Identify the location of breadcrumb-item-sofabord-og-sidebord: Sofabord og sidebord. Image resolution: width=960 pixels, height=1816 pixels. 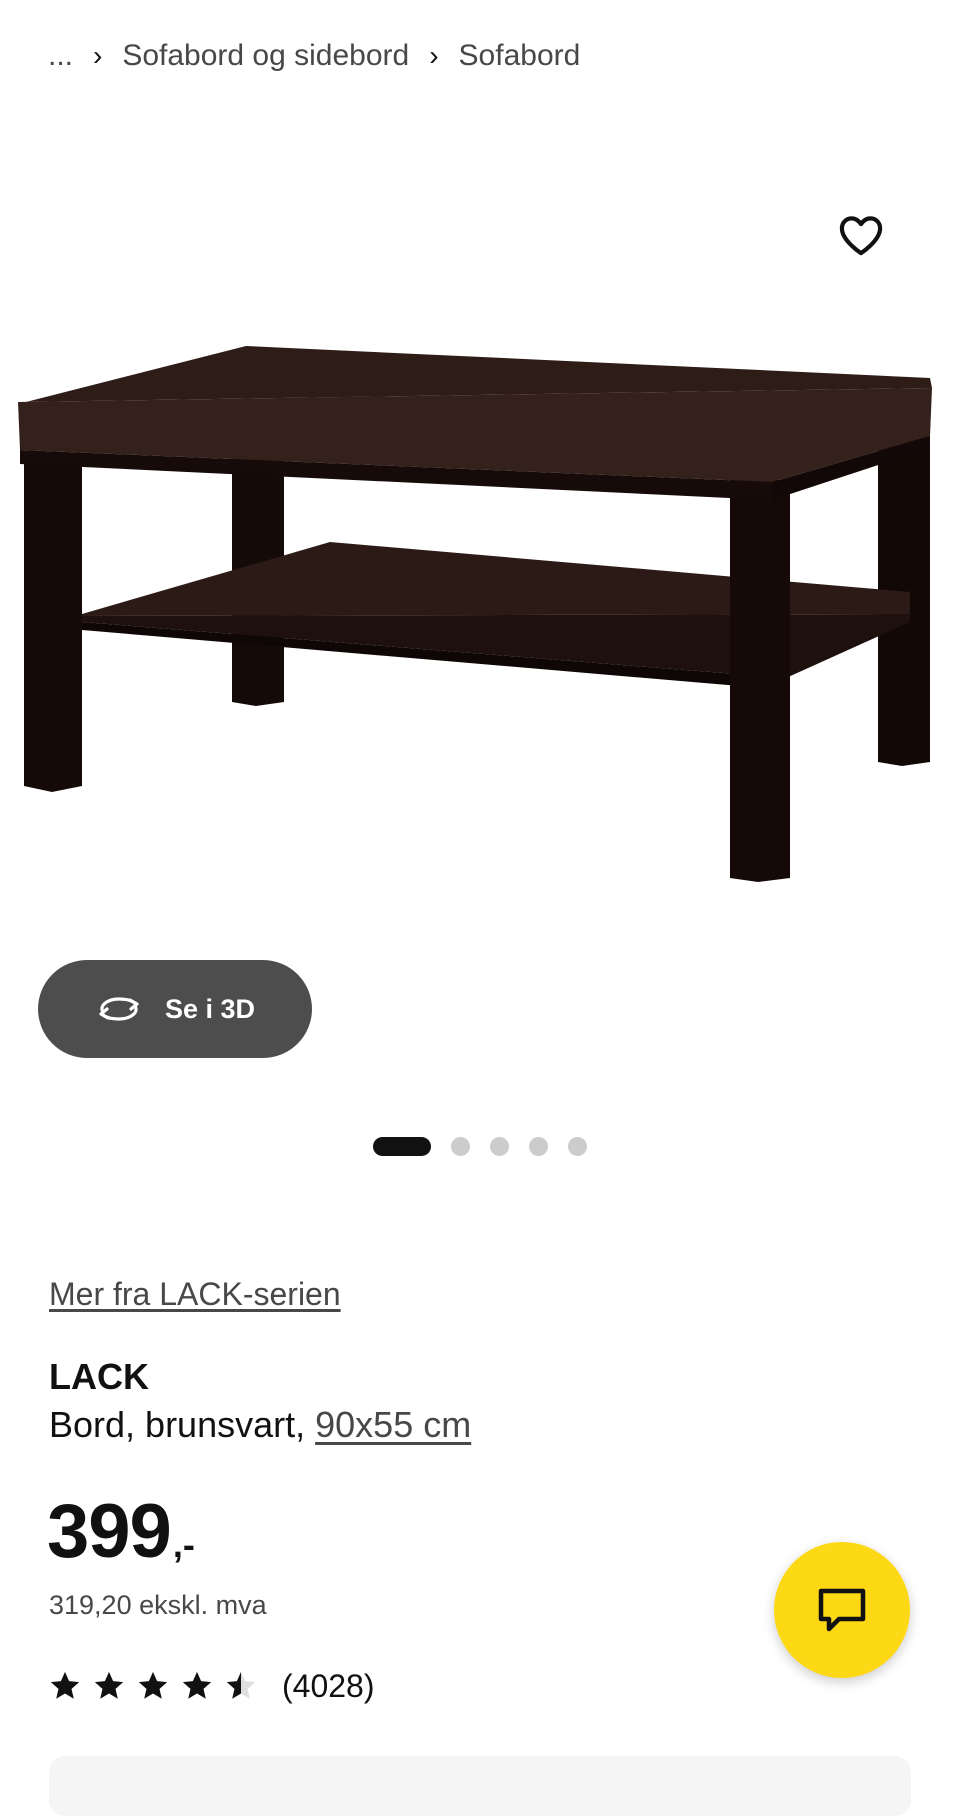
(265, 56).